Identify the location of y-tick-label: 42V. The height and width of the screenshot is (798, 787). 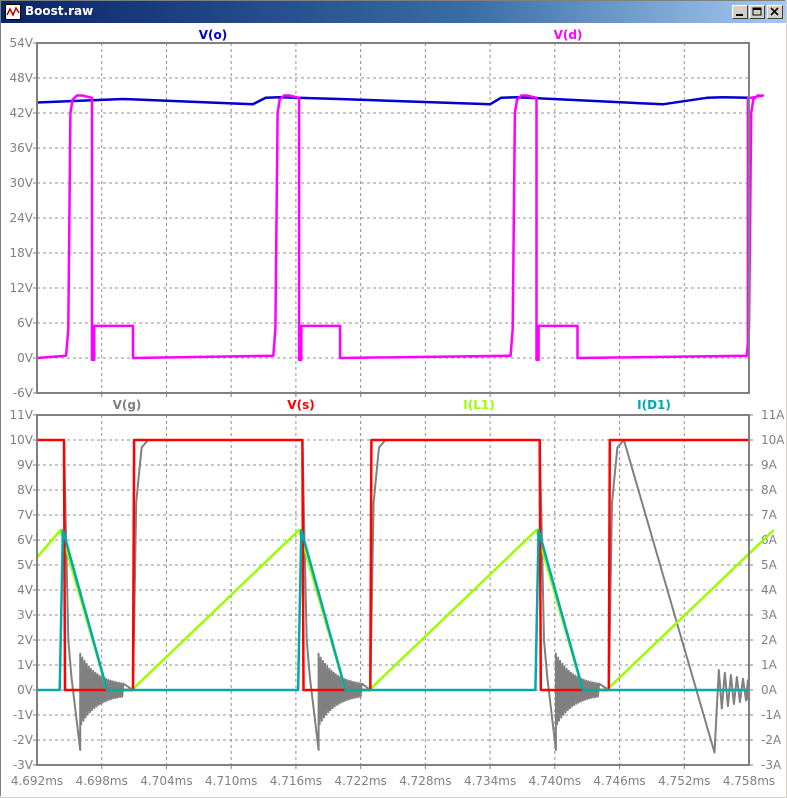
(22, 113).